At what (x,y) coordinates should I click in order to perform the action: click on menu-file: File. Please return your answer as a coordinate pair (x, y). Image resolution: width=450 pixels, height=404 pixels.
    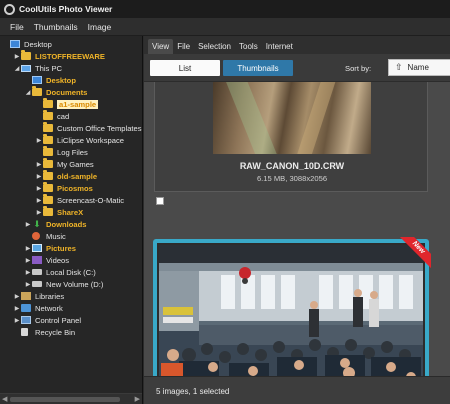
    Looking at the image, I should click on (17, 27).